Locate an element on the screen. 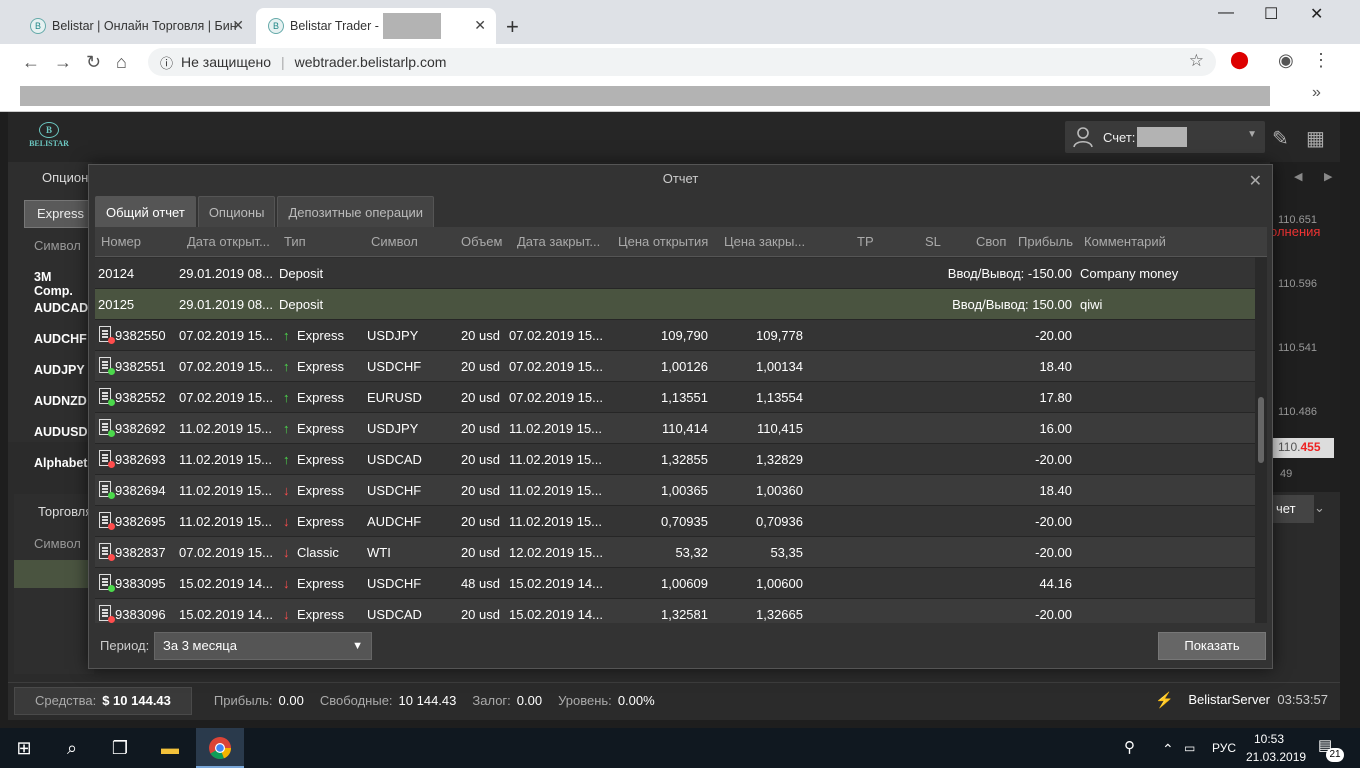 This screenshot has height=768, width=1360. chevron-up-icon: ⌃ is located at coordinates (1168, 749).